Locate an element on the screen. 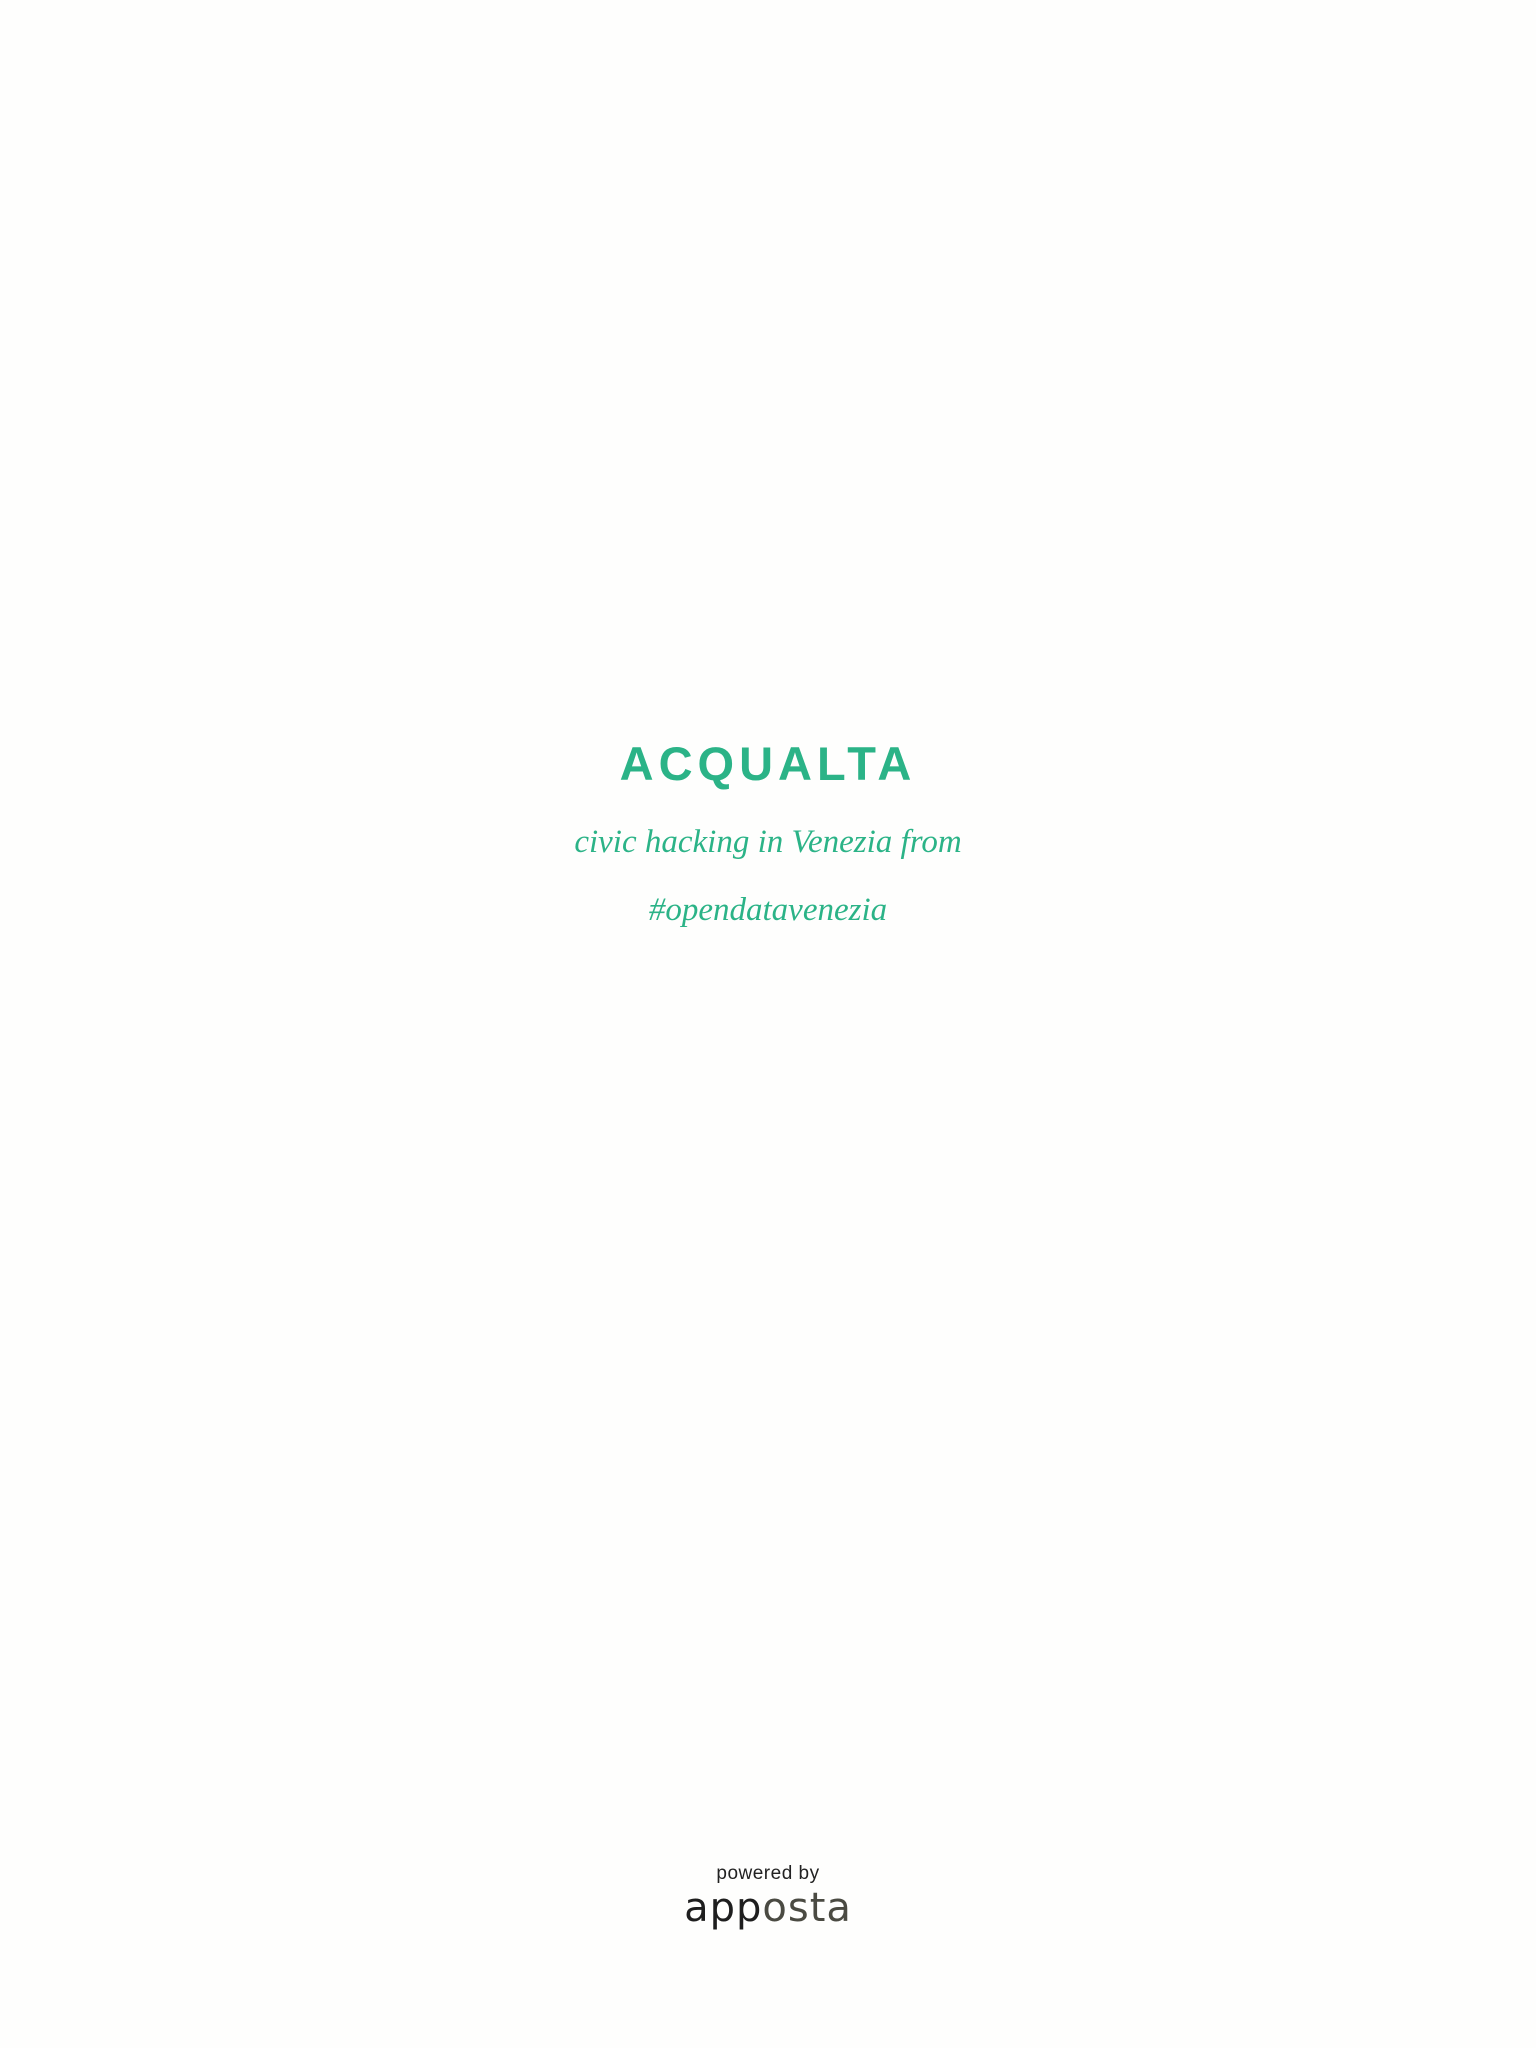 This screenshot has height=2048, width=1536. tagline-line-1: civic hacking in Venezia from is located at coordinates (768, 842).